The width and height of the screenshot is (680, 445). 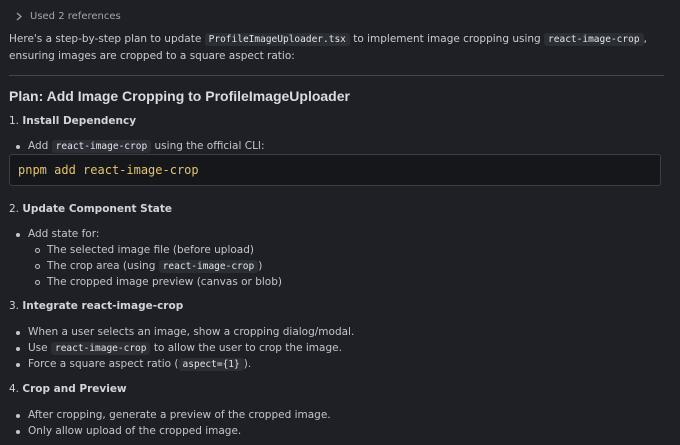 What do you see at coordinates (334, 431) in the screenshot?
I see `list-item: Only allow upload of the cropped image.` at bounding box center [334, 431].